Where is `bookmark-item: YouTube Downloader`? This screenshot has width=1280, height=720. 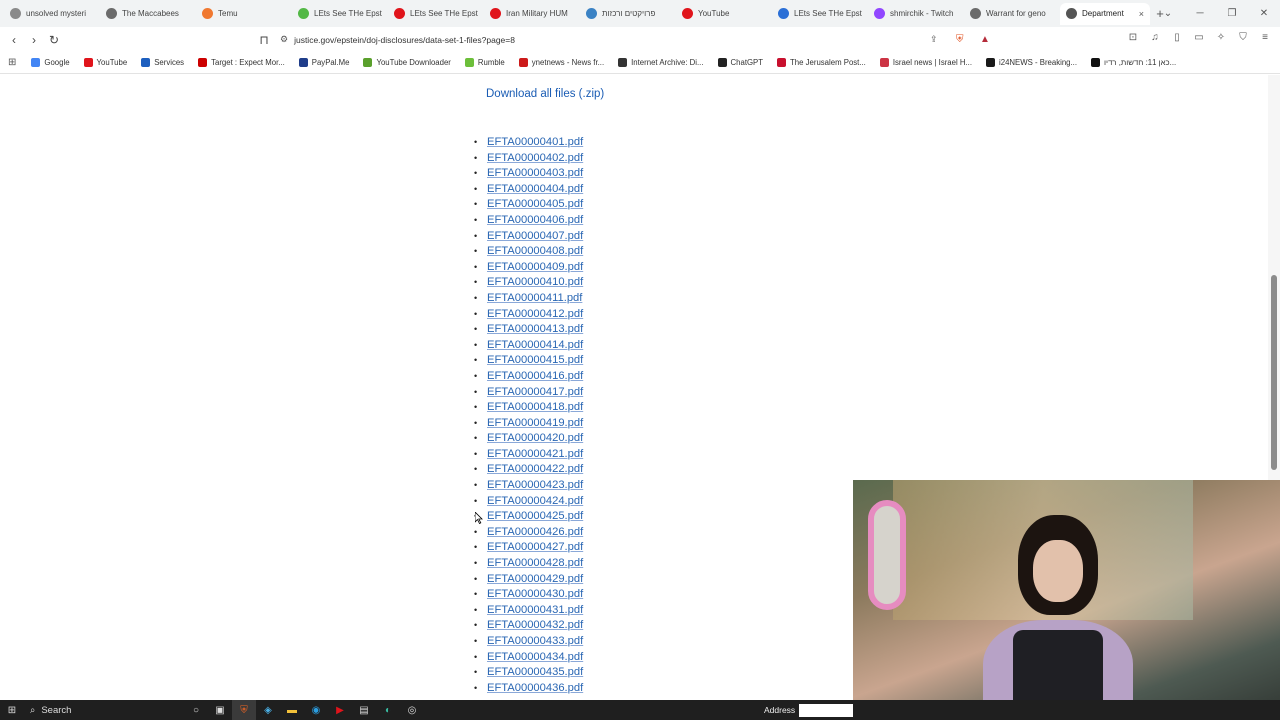 bookmark-item: YouTube Downloader is located at coordinates (406, 62).